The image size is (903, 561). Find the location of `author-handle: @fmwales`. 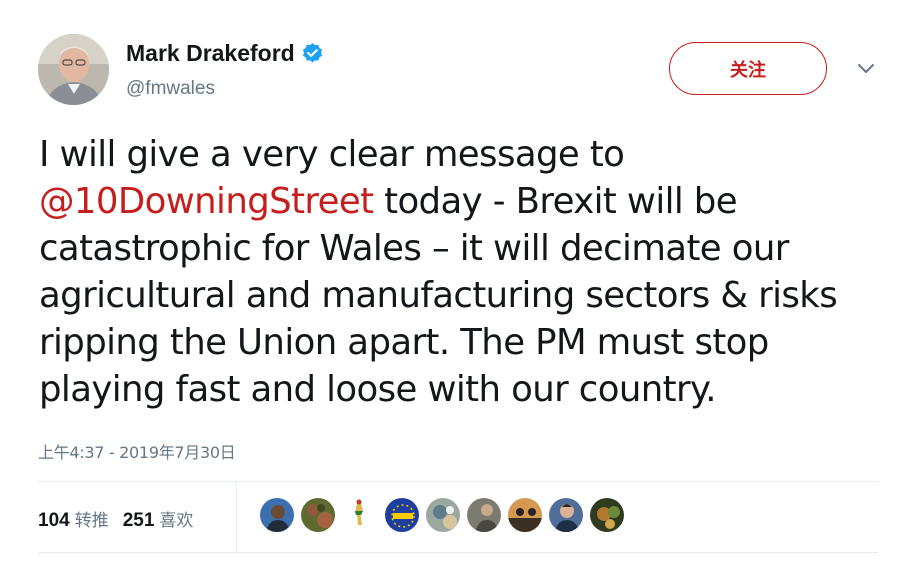

author-handle: @fmwales is located at coordinates (170, 89).